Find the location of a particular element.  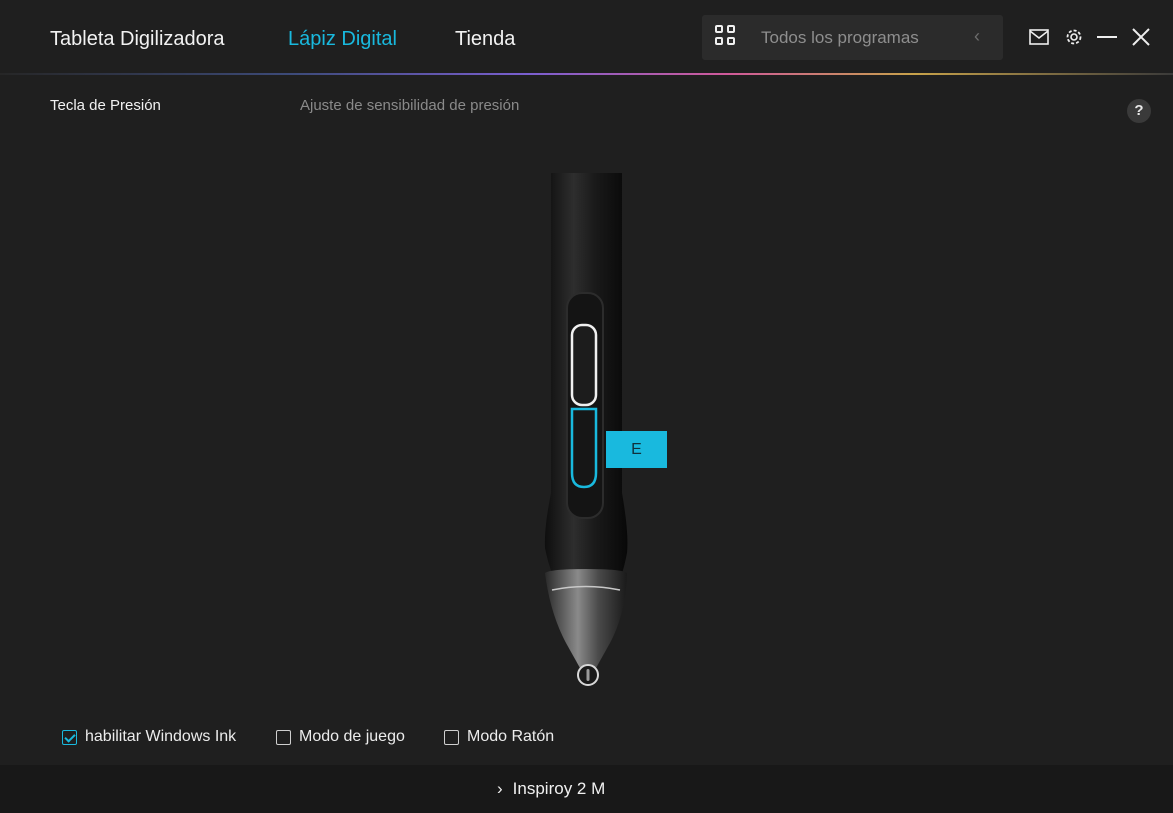

game-mode-label: Modo de juego is located at coordinates (352, 736).